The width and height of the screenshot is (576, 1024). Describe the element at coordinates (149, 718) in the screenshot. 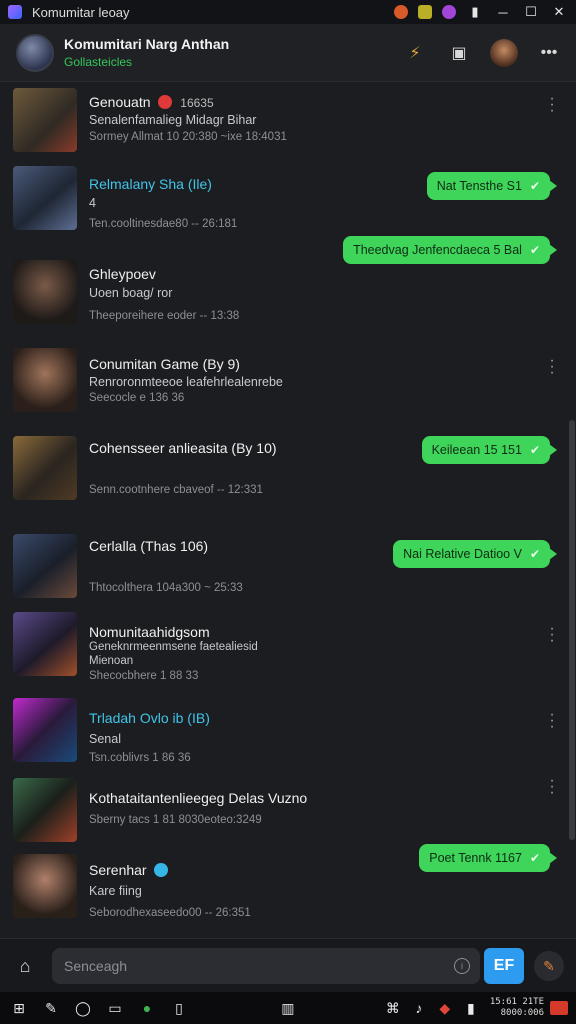

I see `item-name: Trladah Ovlo ib (IB)` at that location.